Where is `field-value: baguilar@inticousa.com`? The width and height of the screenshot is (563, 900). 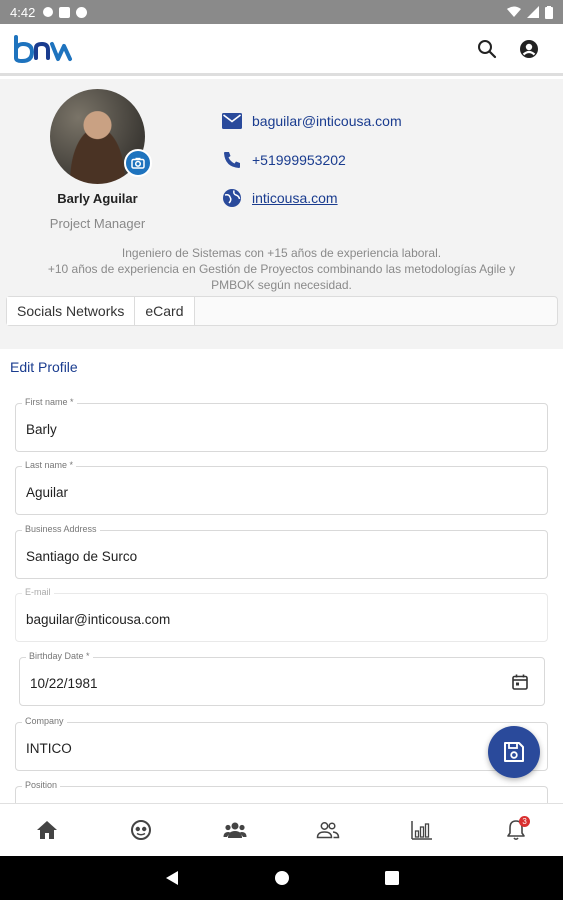
field-value: baguilar@inticousa.com is located at coordinates (98, 619).